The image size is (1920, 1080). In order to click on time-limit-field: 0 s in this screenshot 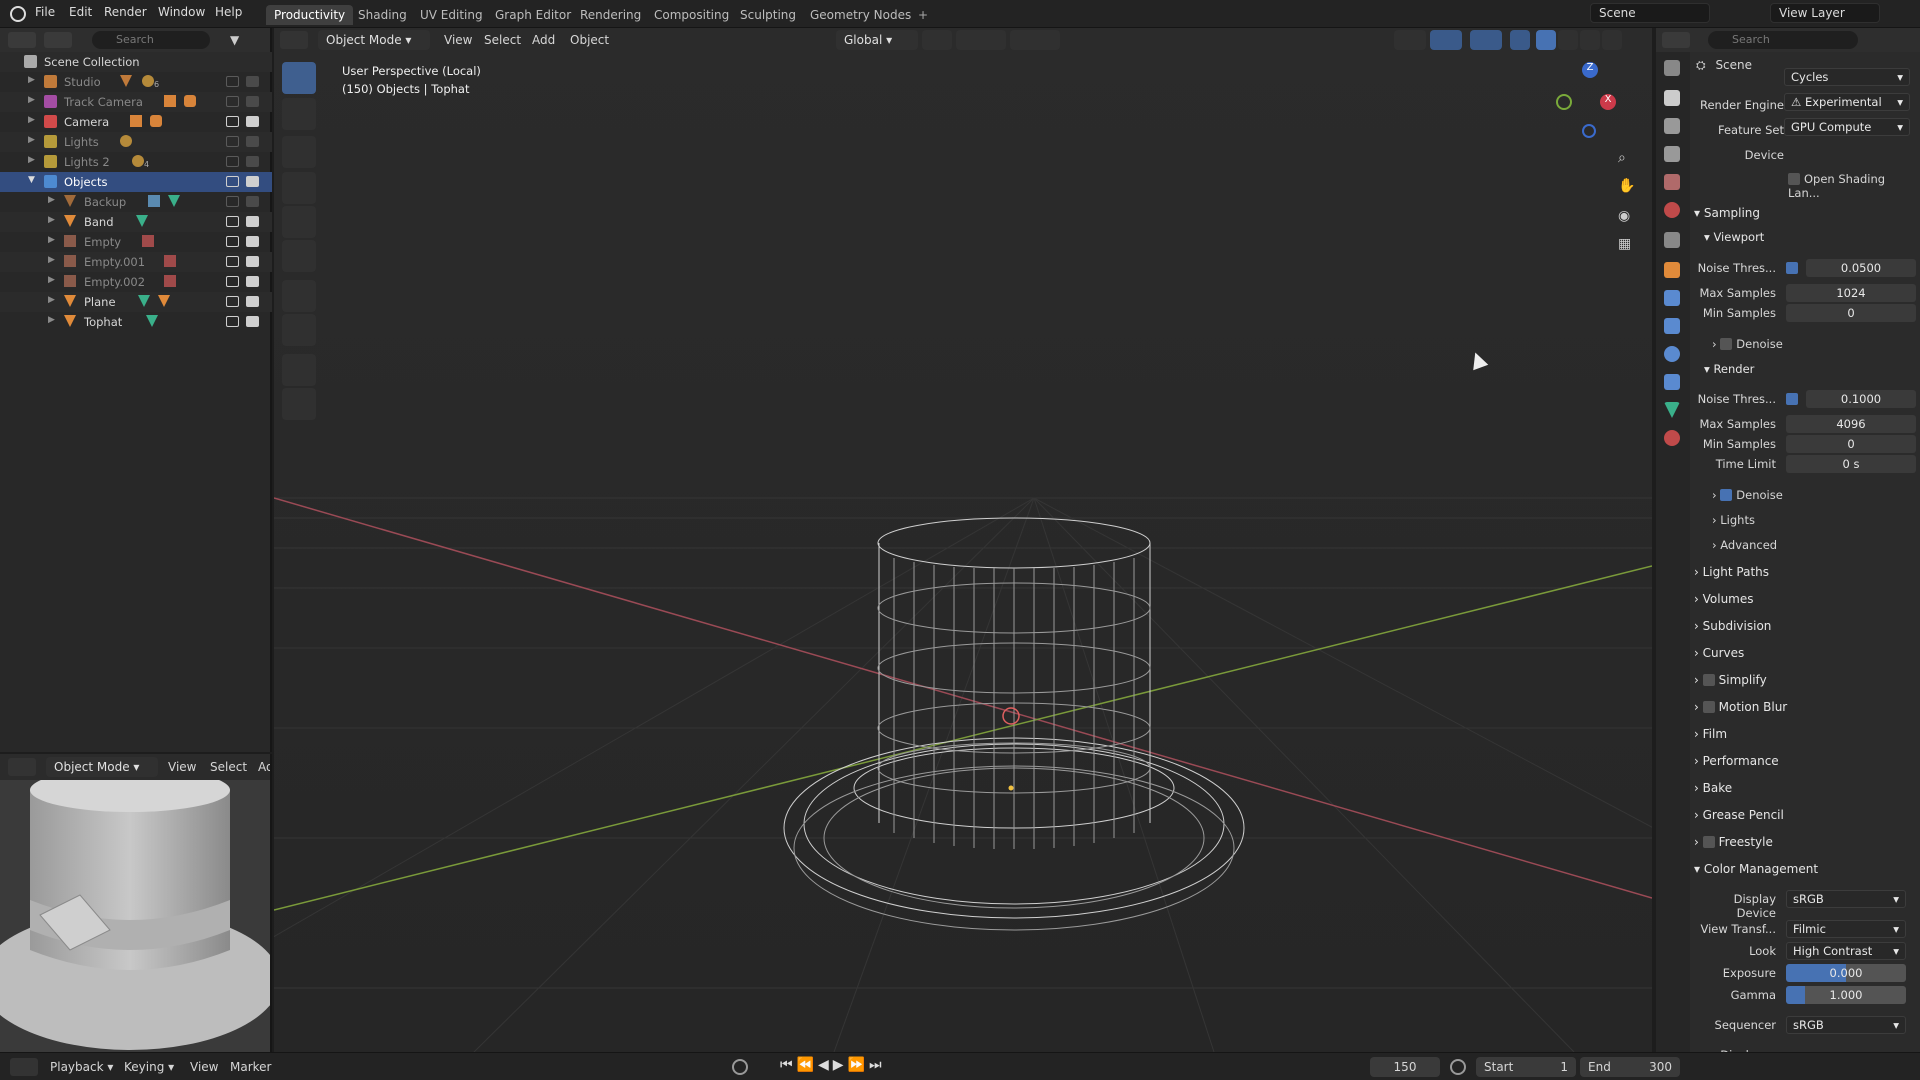, I will do `click(1851, 464)`.